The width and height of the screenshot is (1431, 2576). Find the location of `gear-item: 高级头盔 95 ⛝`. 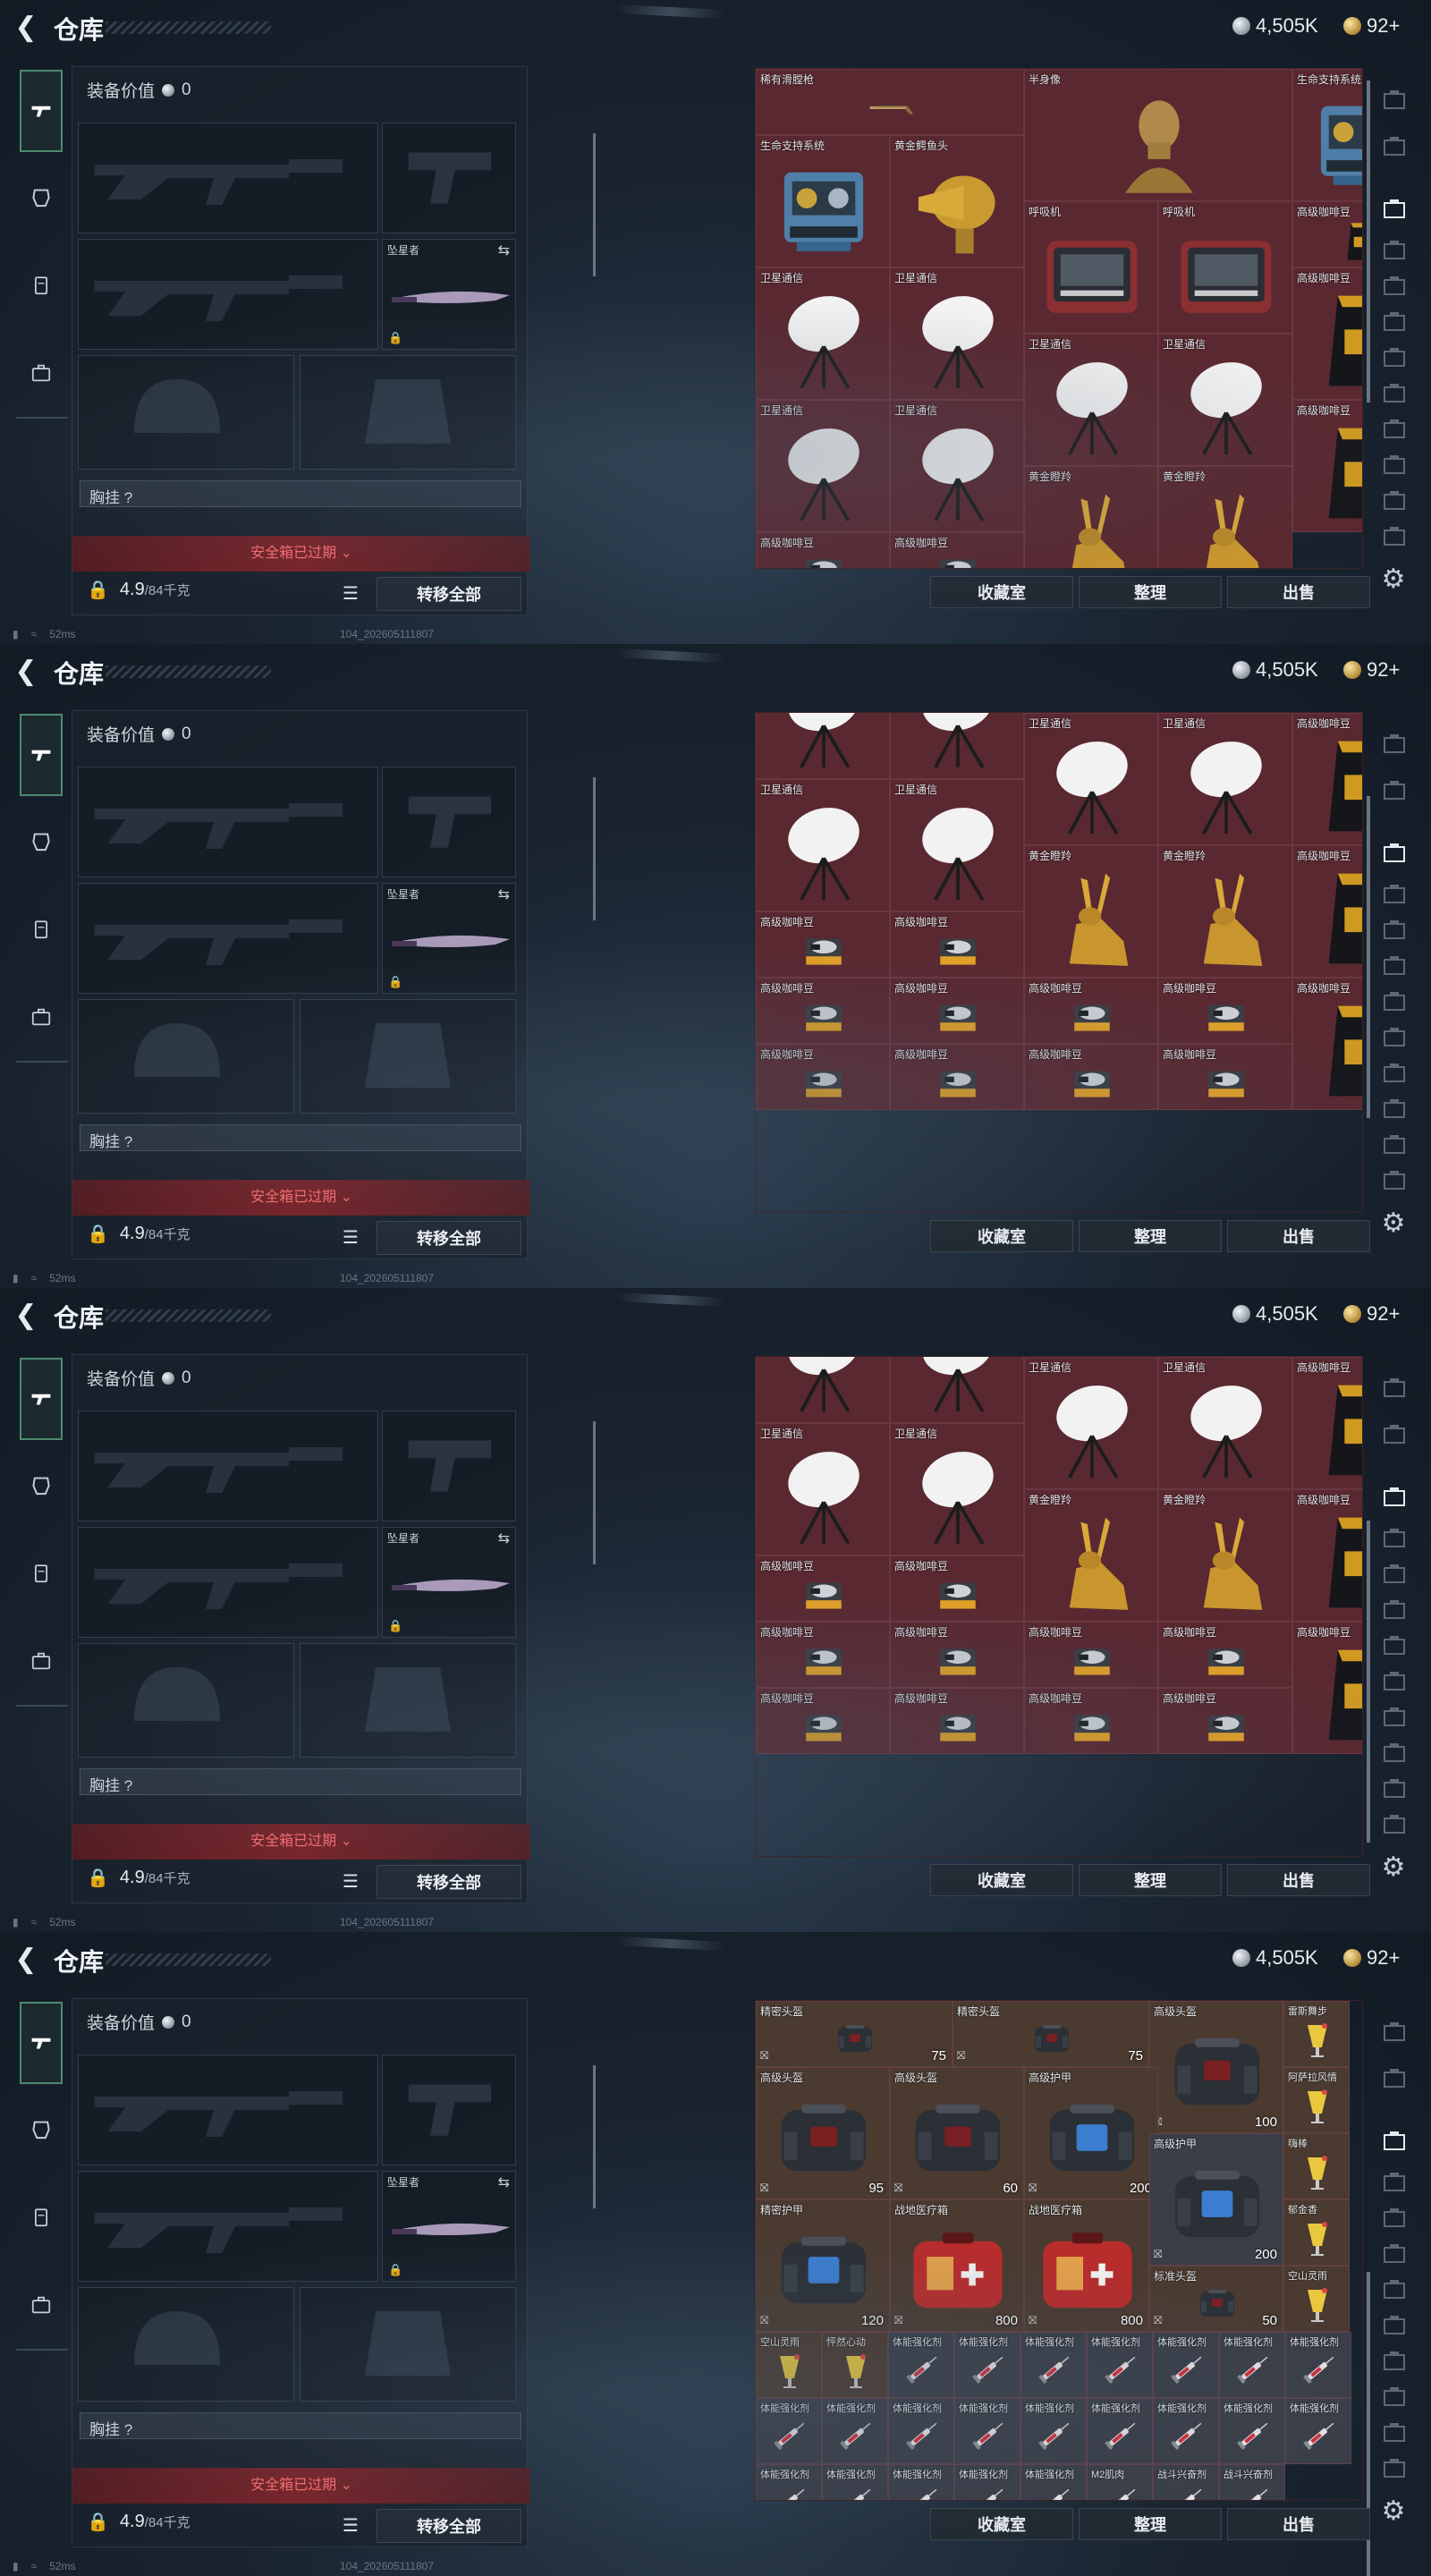

gear-item: 高级头盔 95 ⛝ is located at coordinates (823, 2133).